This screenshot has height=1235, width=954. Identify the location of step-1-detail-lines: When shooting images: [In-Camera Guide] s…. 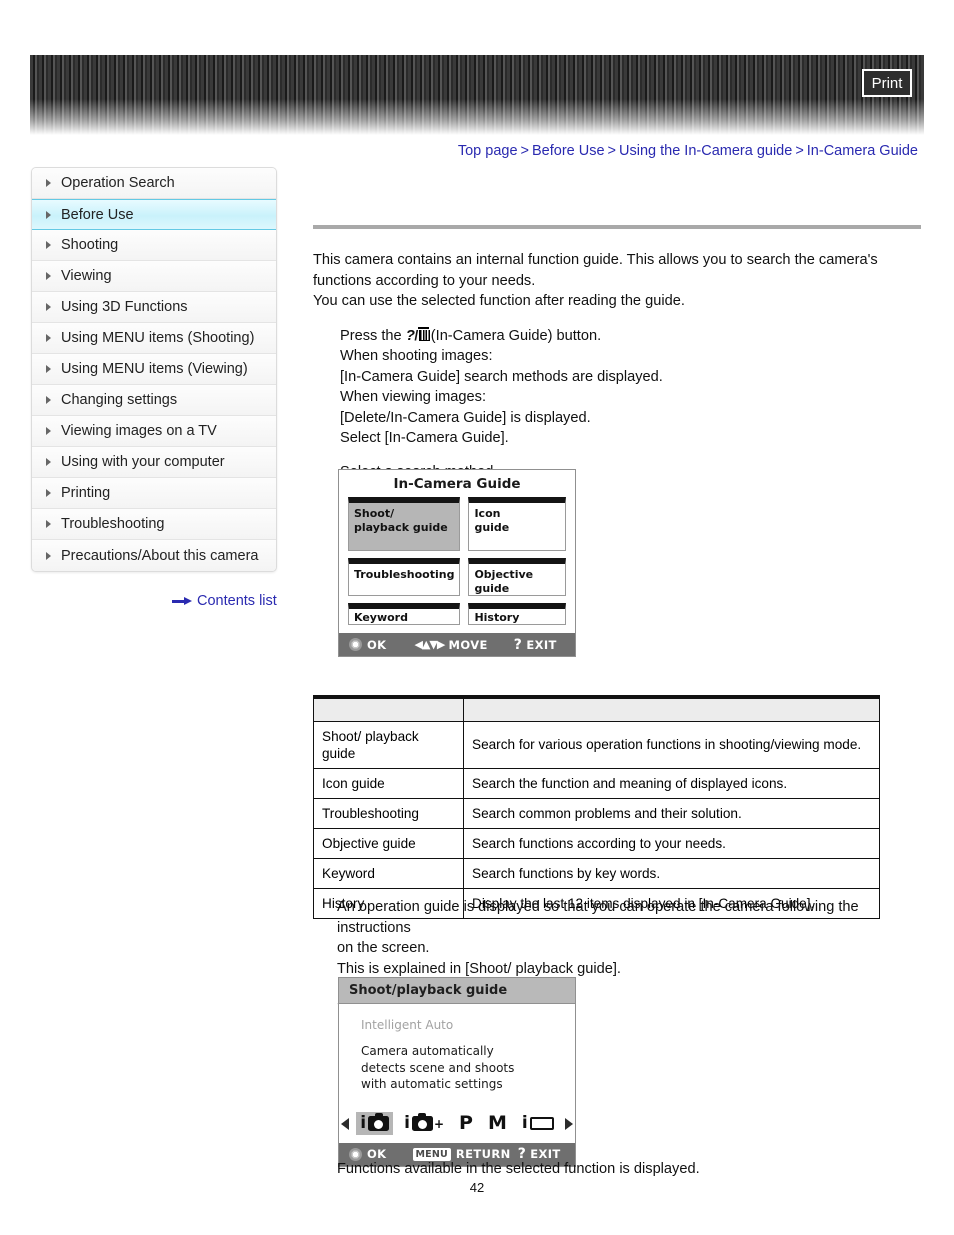
(631, 397).